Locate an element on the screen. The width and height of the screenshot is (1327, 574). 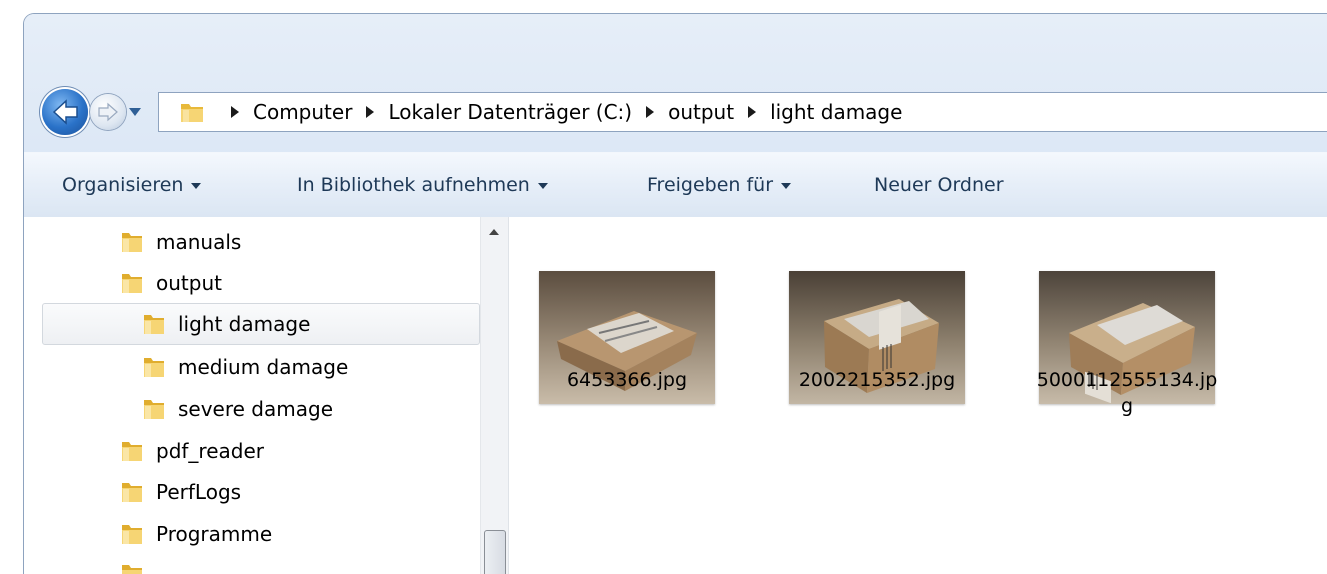
tree-item-output: output is located at coordinates (171, 283).